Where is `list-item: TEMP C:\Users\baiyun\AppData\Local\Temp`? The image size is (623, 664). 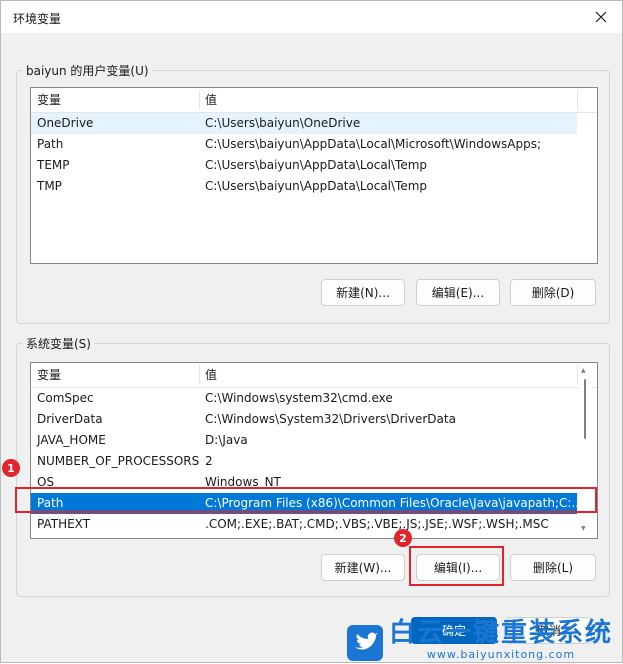 list-item: TEMP C:\Users\baiyun\AppData\Local\Temp is located at coordinates (304, 165).